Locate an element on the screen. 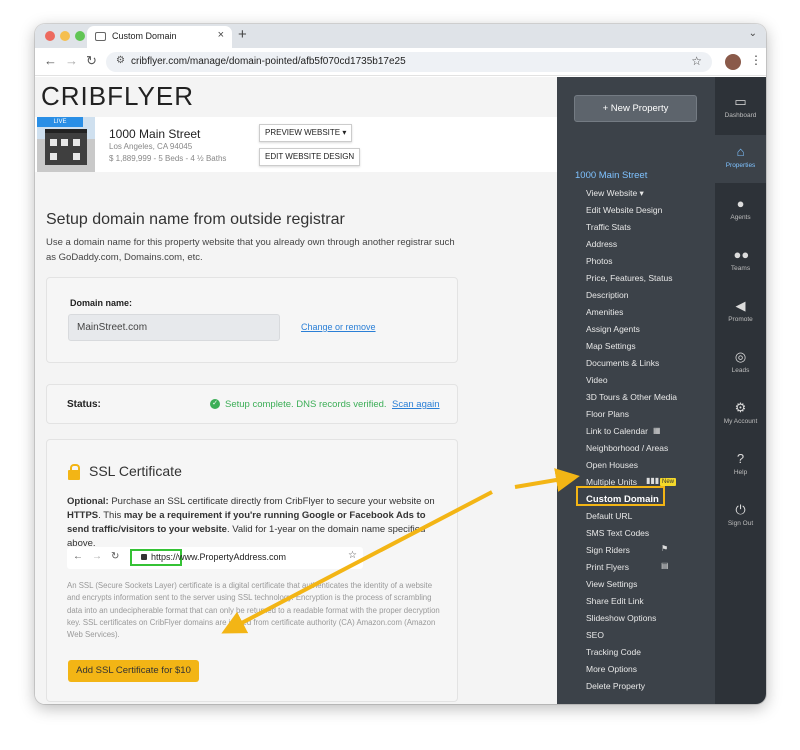  close-window-button is located at coordinates (50, 36).